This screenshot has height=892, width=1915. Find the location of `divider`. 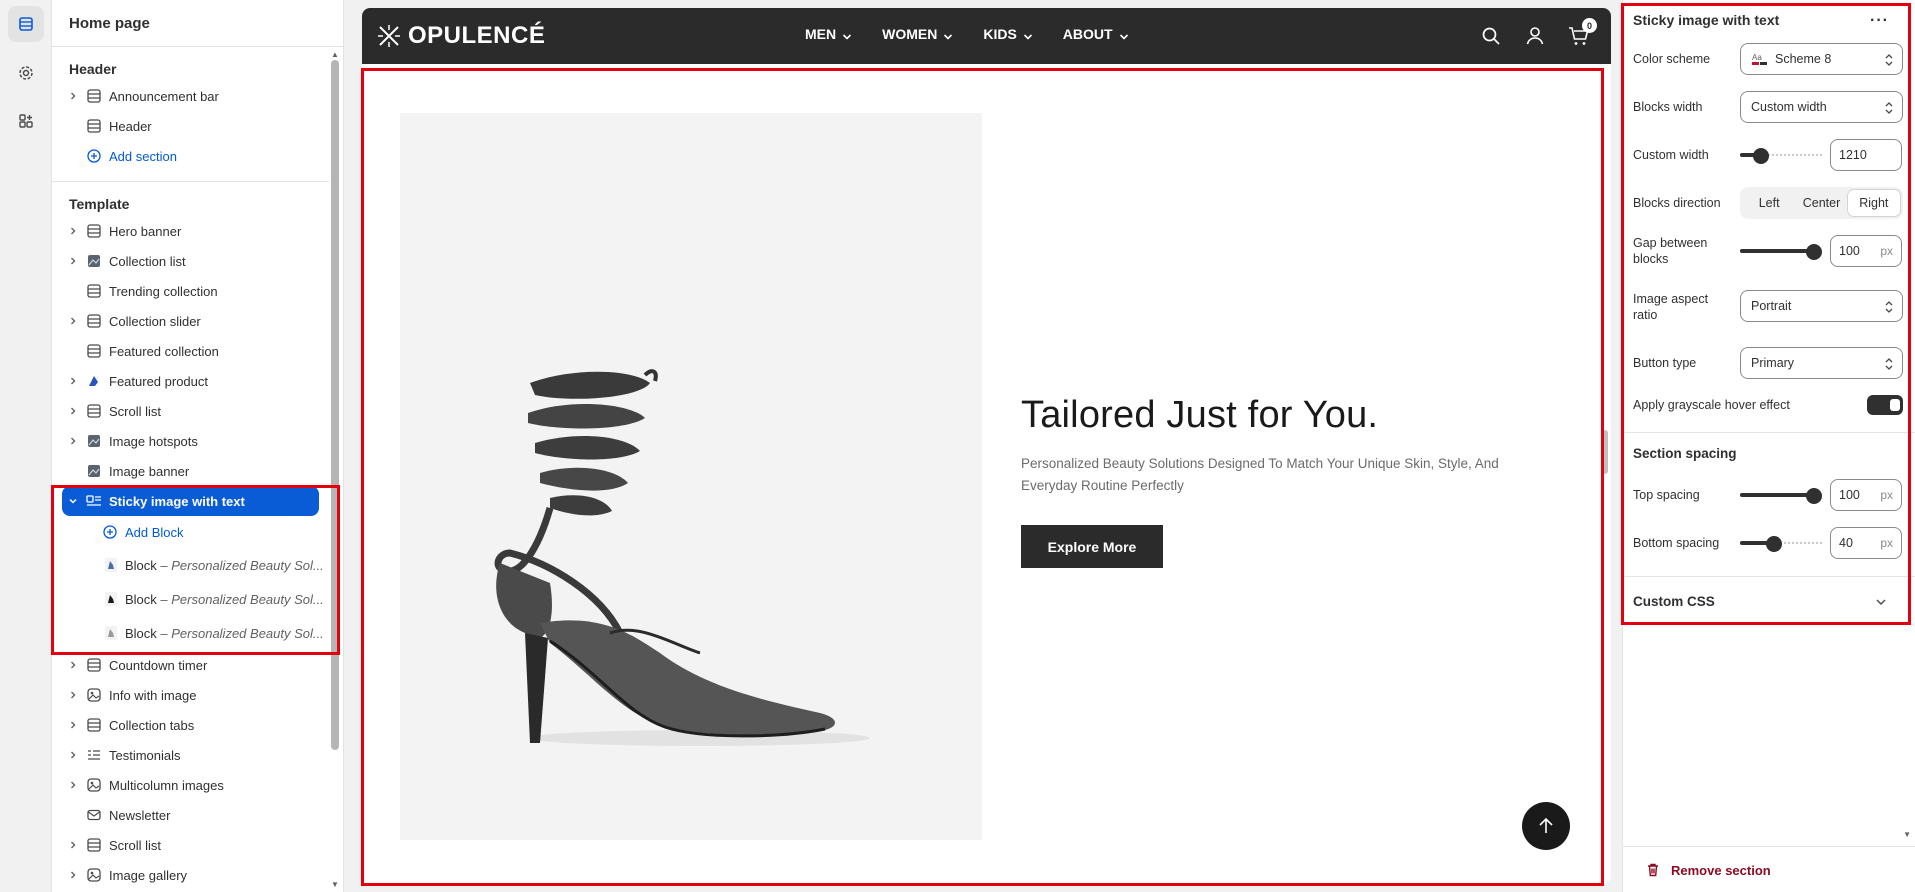

divider is located at coordinates (190, 181).